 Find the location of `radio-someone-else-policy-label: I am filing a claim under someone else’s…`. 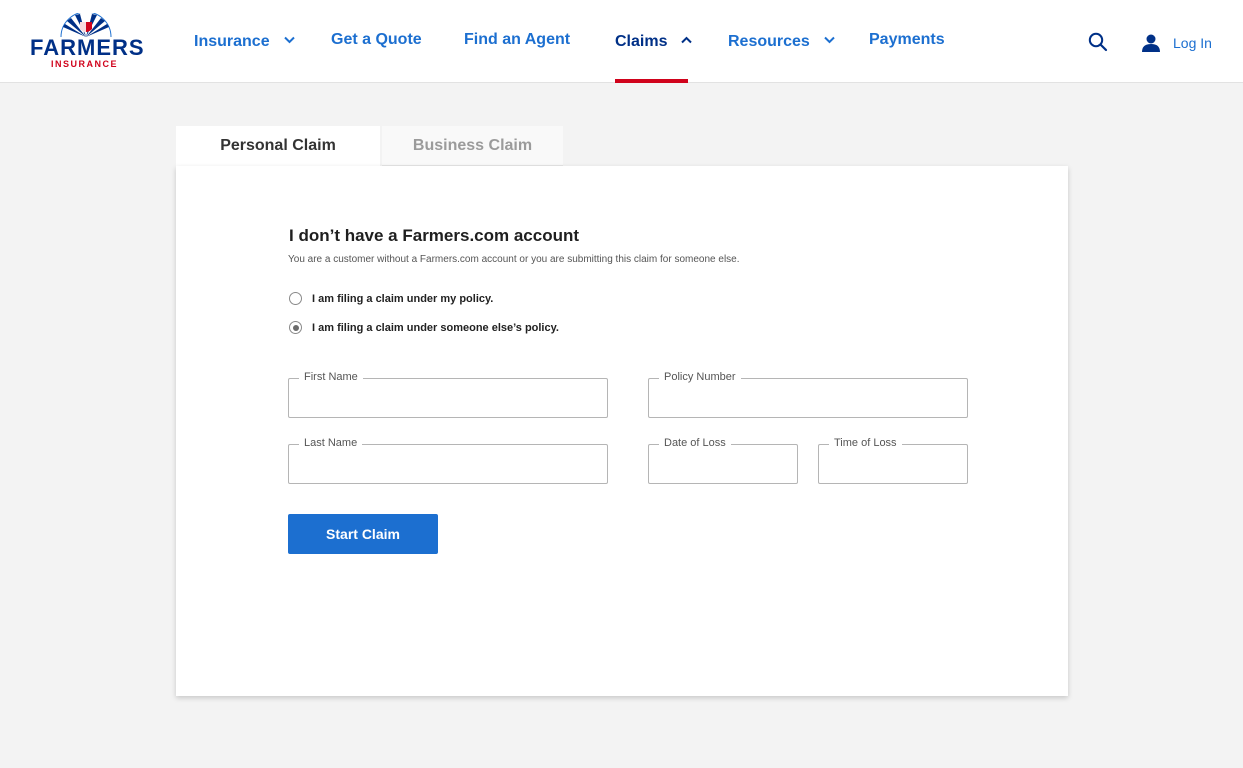

radio-someone-else-policy-label: I am filing a claim under someone else’s… is located at coordinates (435, 327).